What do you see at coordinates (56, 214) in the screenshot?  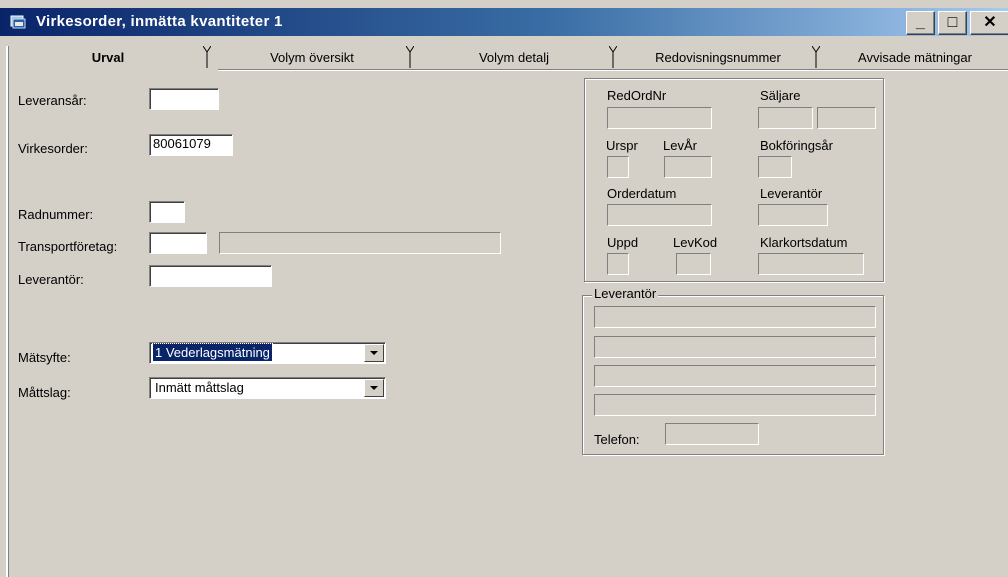 I see `radnummer-label: Radnummer:` at bounding box center [56, 214].